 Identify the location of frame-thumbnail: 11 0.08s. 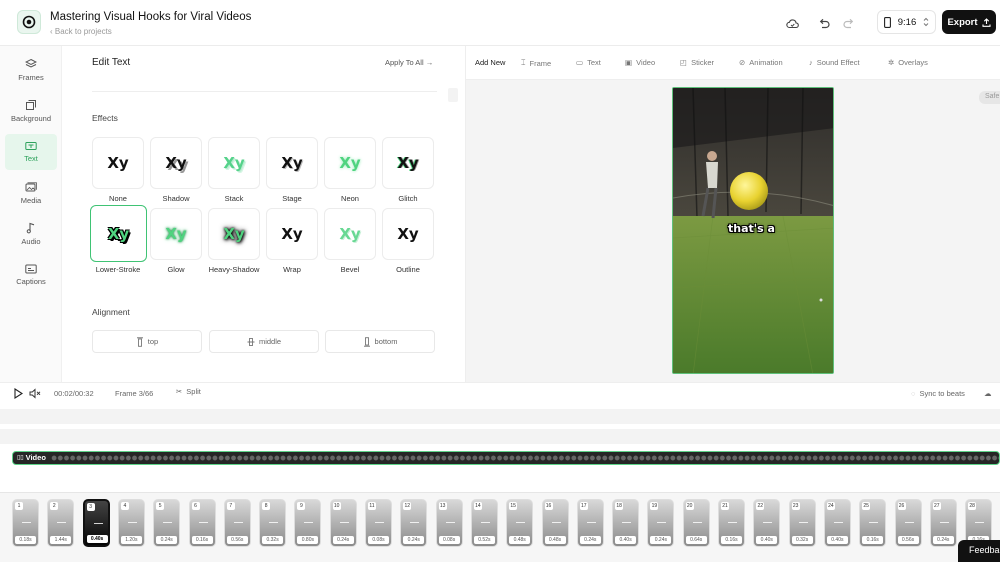
(378, 523).